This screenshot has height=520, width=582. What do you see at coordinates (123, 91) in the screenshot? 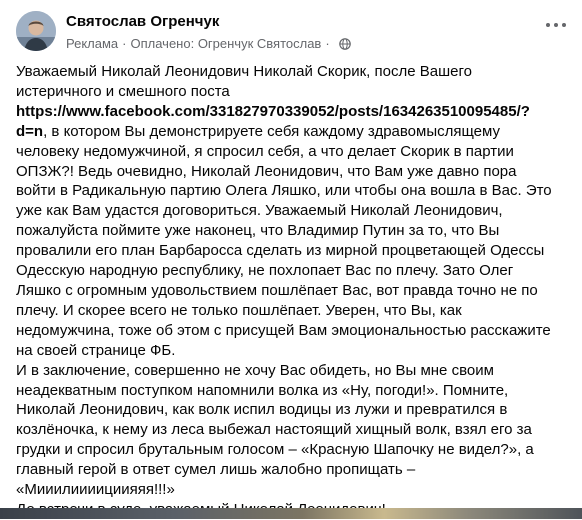
I see `post-text-line: истеричного и смешного поста` at bounding box center [123, 91].